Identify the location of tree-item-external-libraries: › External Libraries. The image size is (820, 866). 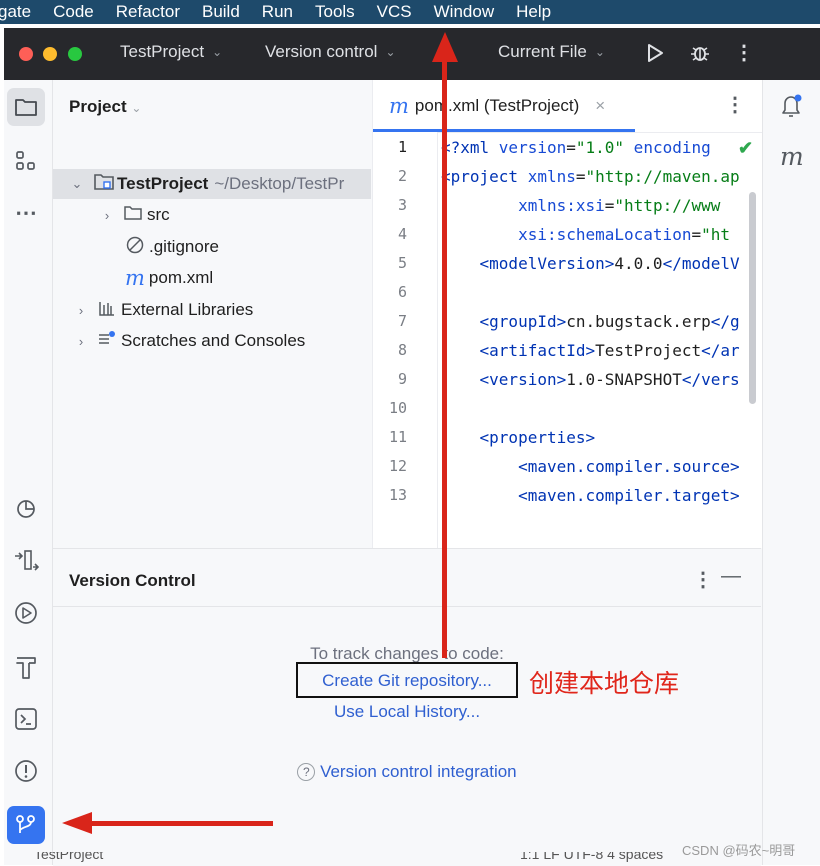
(163, 310).